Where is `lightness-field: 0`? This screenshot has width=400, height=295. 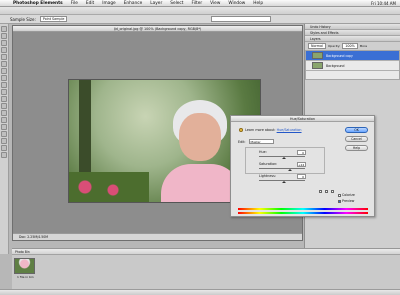 lightness-field: 0 is located at coordinates (301, 176).